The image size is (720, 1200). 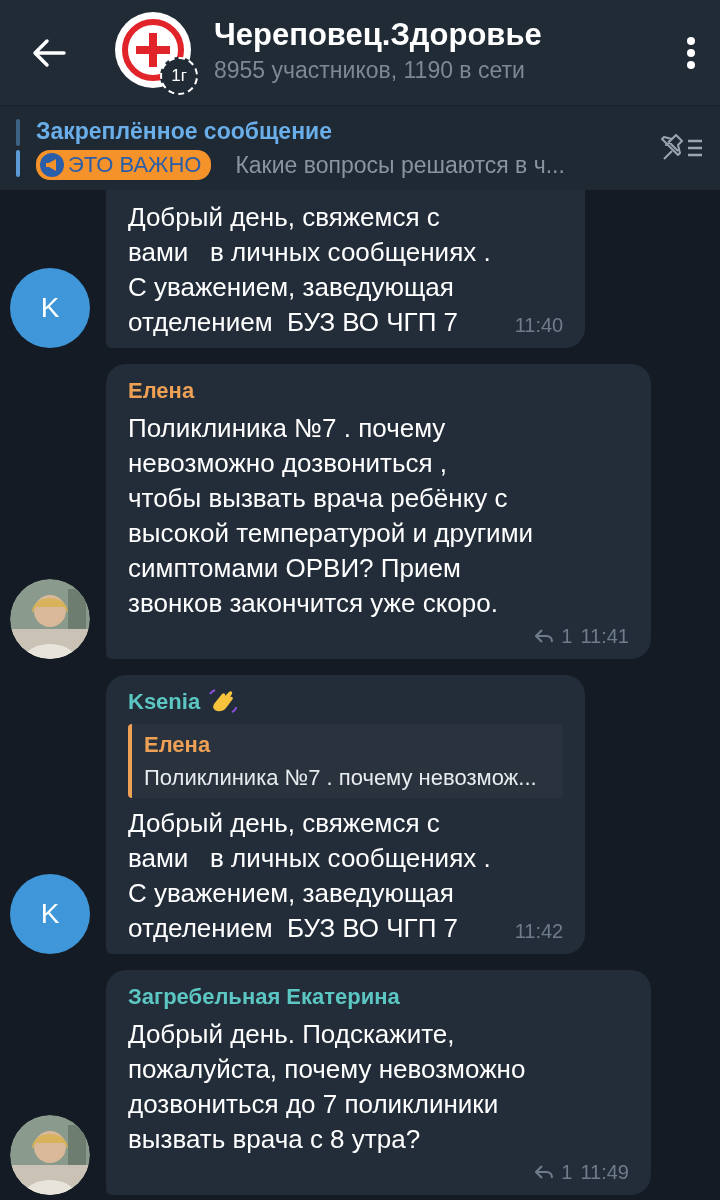 What do you see at coordinates (161, 390) in the screenshot?
I see `author-name: Елена` at bounding box center [161, 390].